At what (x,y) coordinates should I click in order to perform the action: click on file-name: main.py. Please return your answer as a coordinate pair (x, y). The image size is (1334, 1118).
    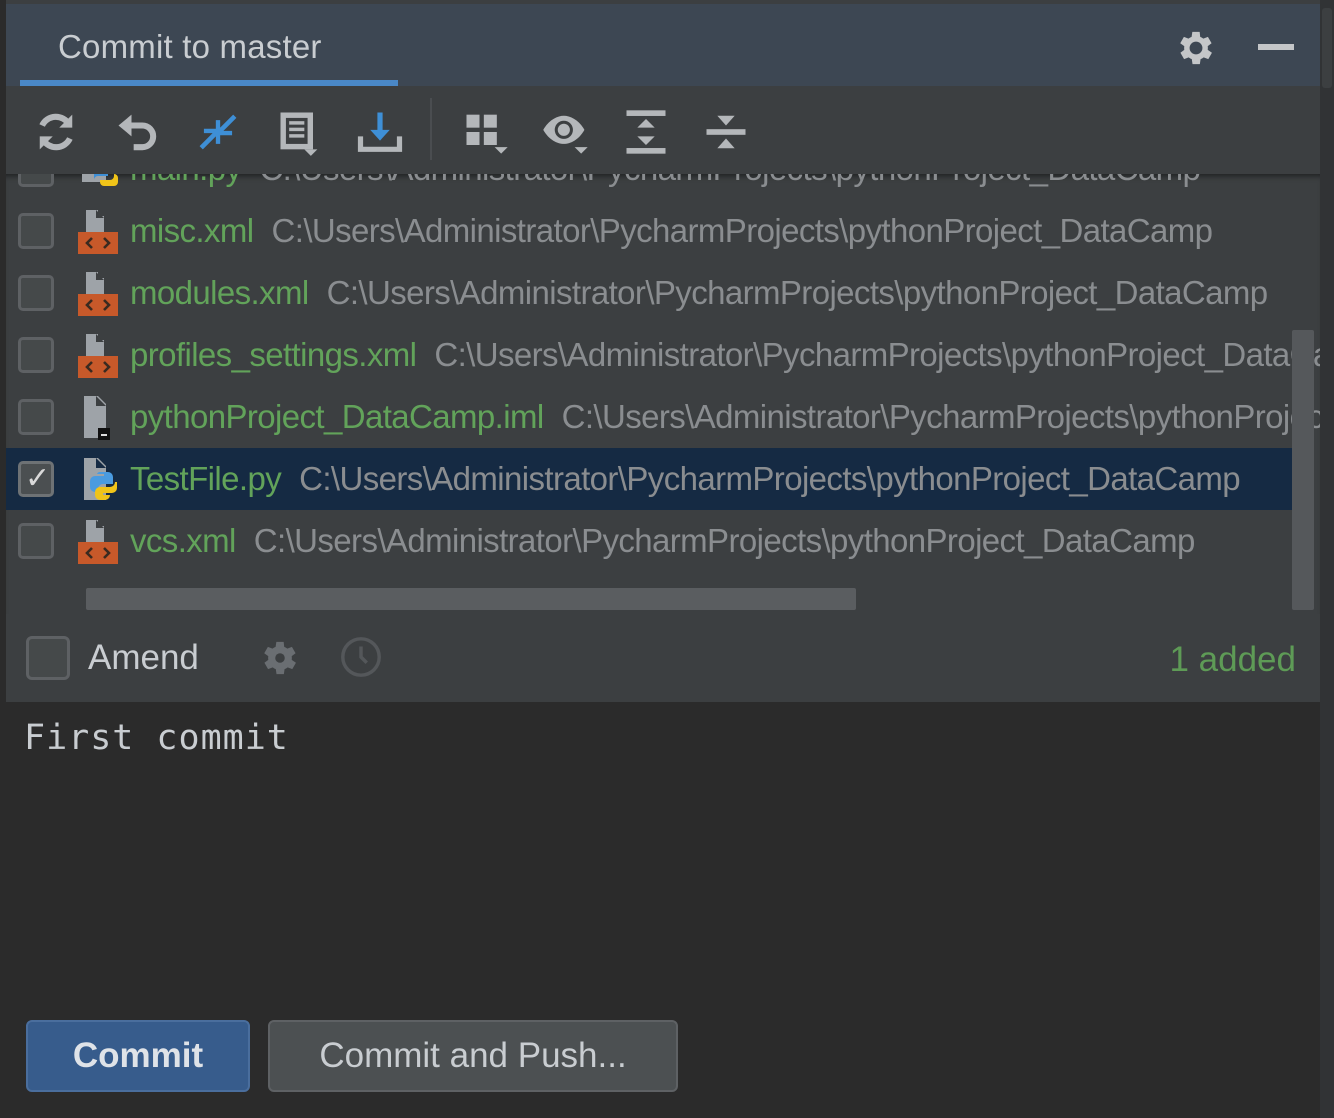
    Looking at the image, I should click on (186, 180).